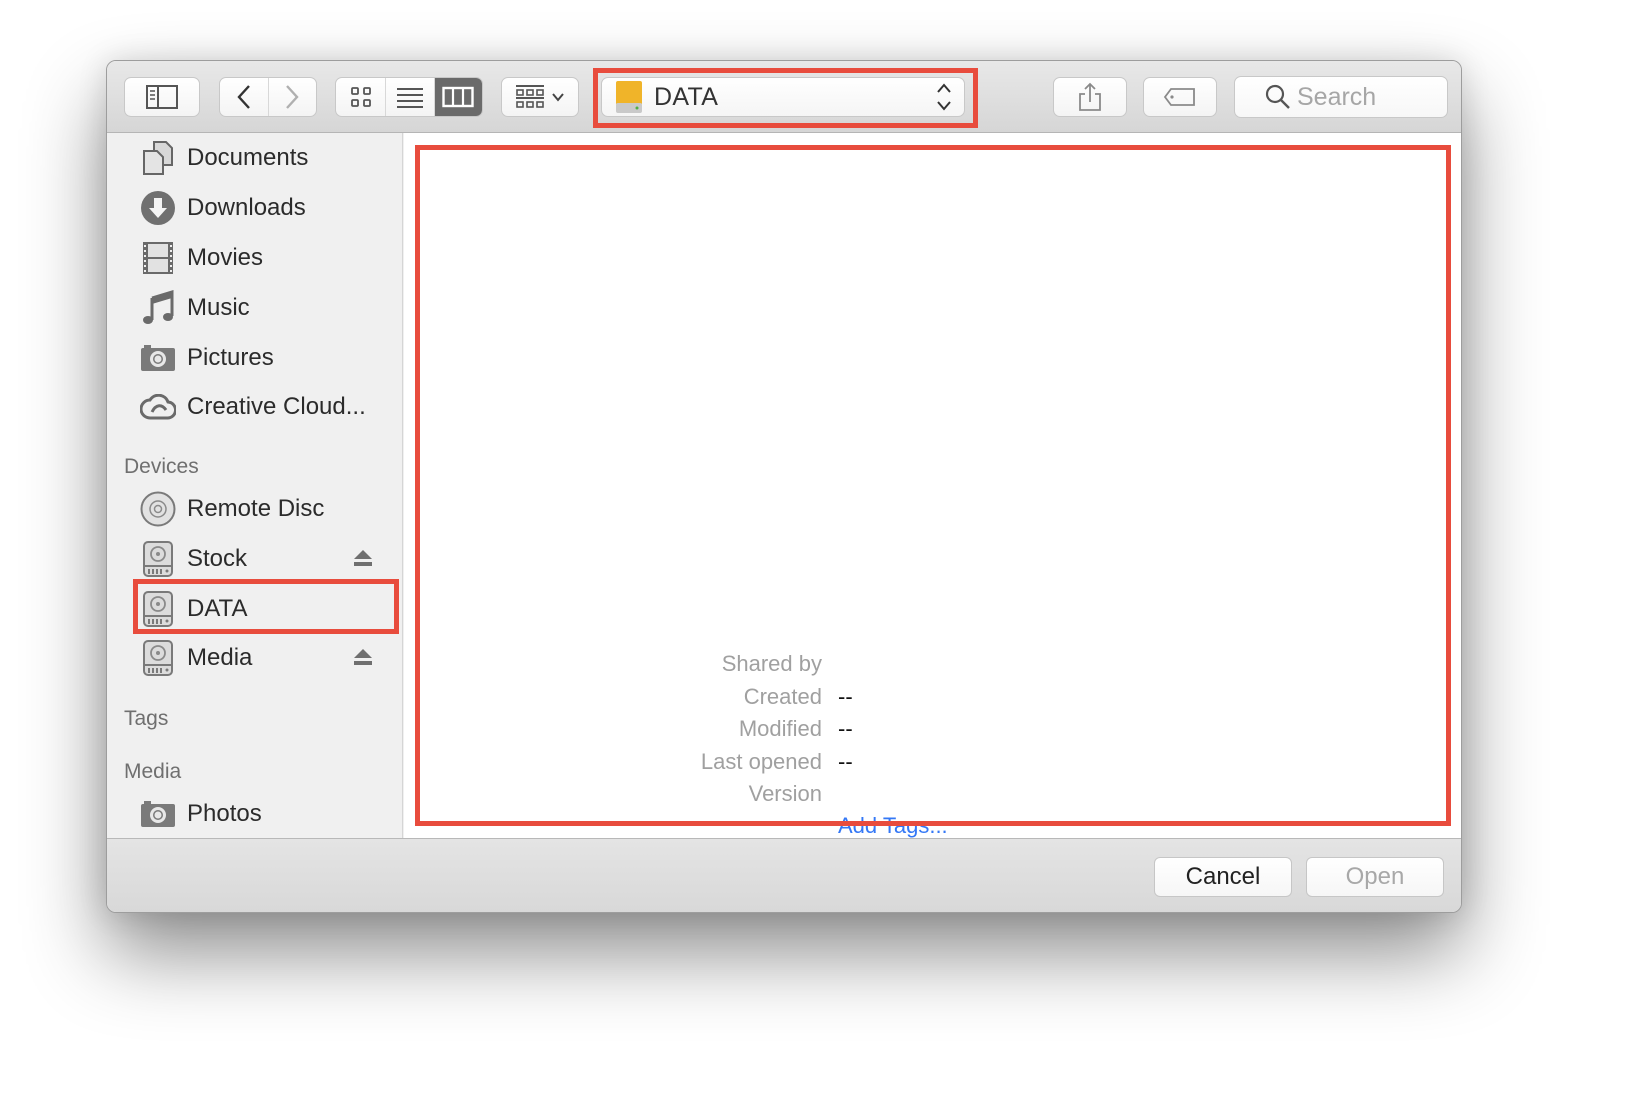 Image resolution: width=1648 pixels, height=1120 pixels. Describe the element at coordinates (146, 718) in the screenshot. I see `tags-heading: Tags` at that location.